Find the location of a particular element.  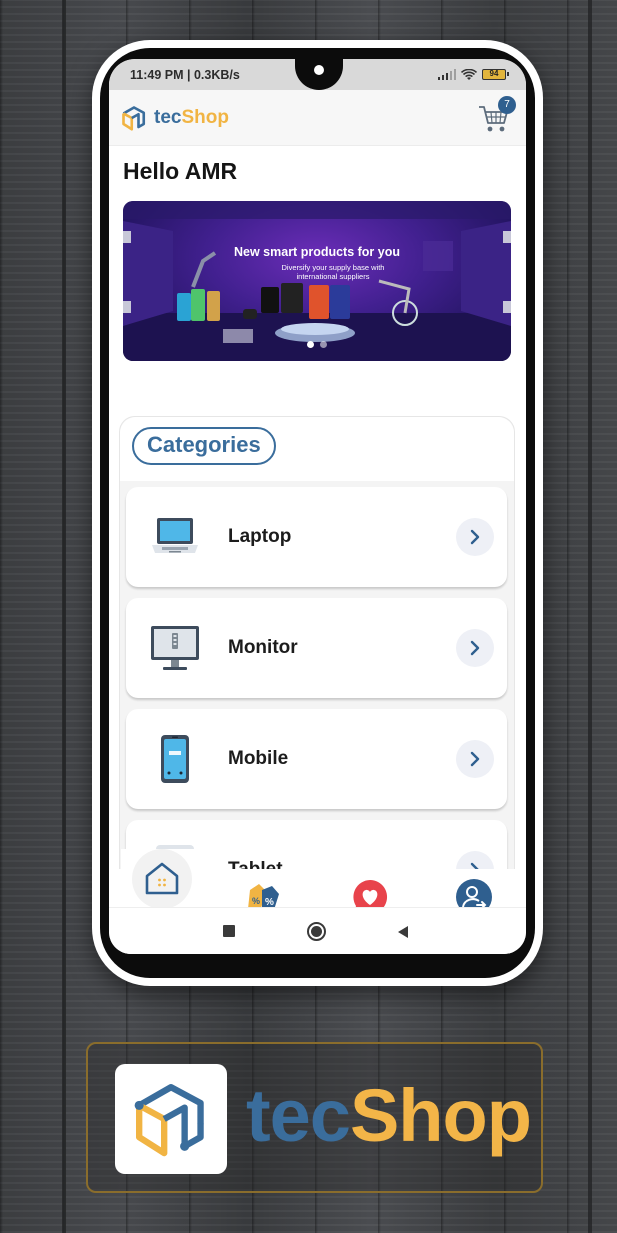

brand-tec: tec is located at coordinates (168, 117).